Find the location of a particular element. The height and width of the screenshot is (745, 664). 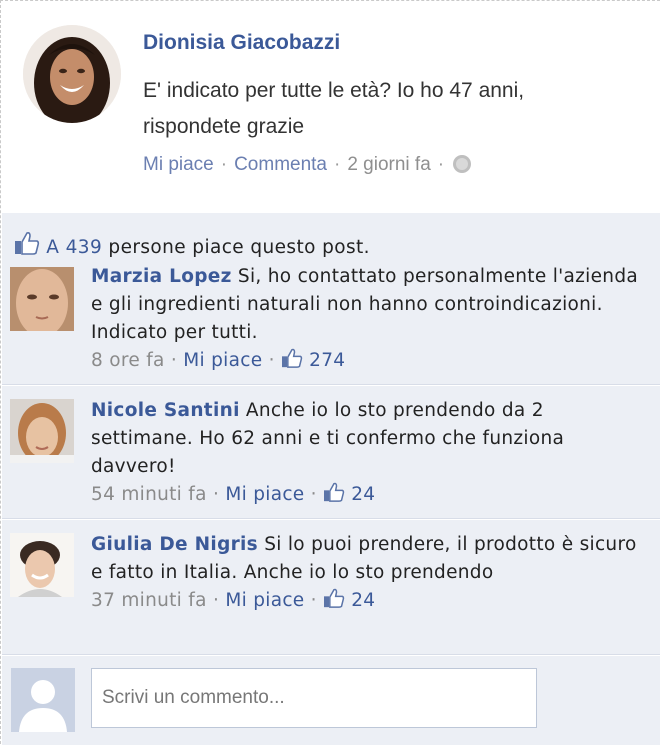

comment-meta: 8 ore fa · Mi piace · 274 is located at coordinates (366, 362).